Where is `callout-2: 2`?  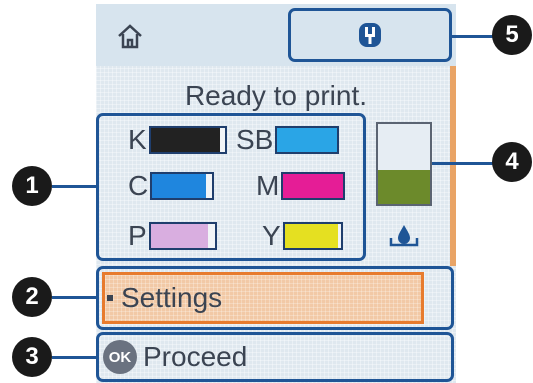 callout-2: 2 is located at coordinates (32, 297).